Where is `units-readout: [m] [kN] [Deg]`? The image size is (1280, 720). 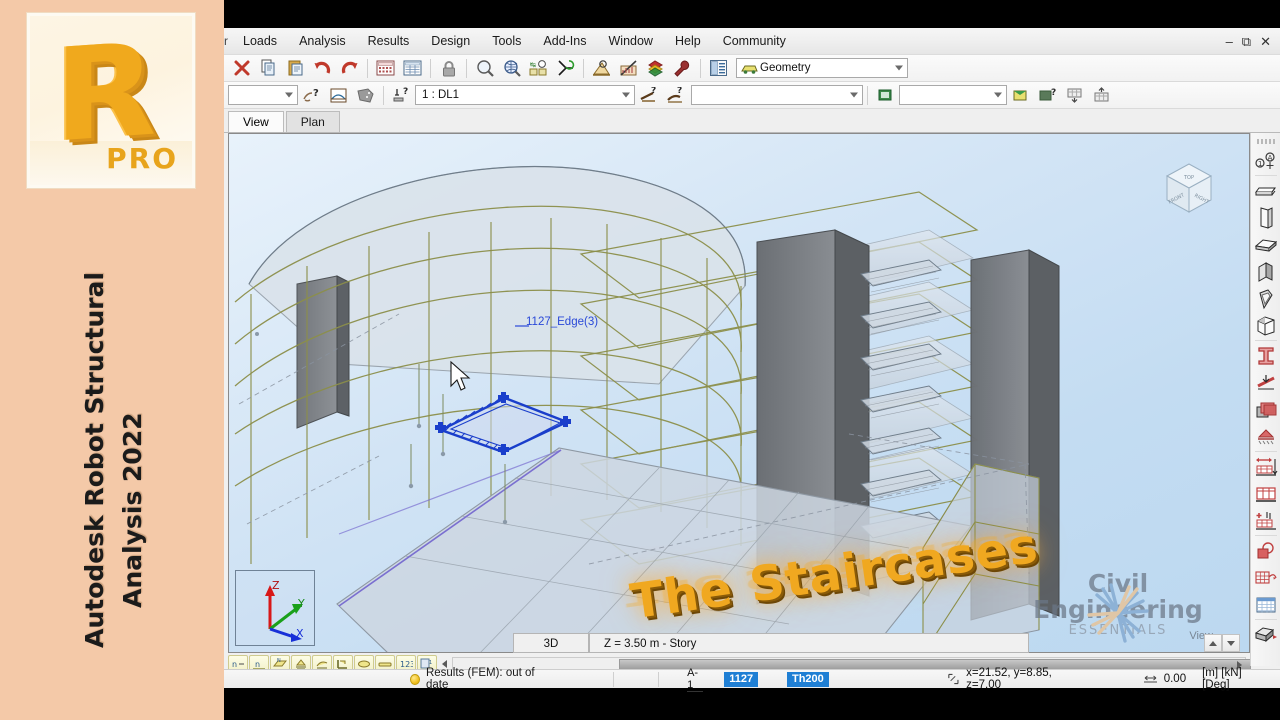 units-readout: [m] [kN] [Deg] is located at coordinates (1234, 679).